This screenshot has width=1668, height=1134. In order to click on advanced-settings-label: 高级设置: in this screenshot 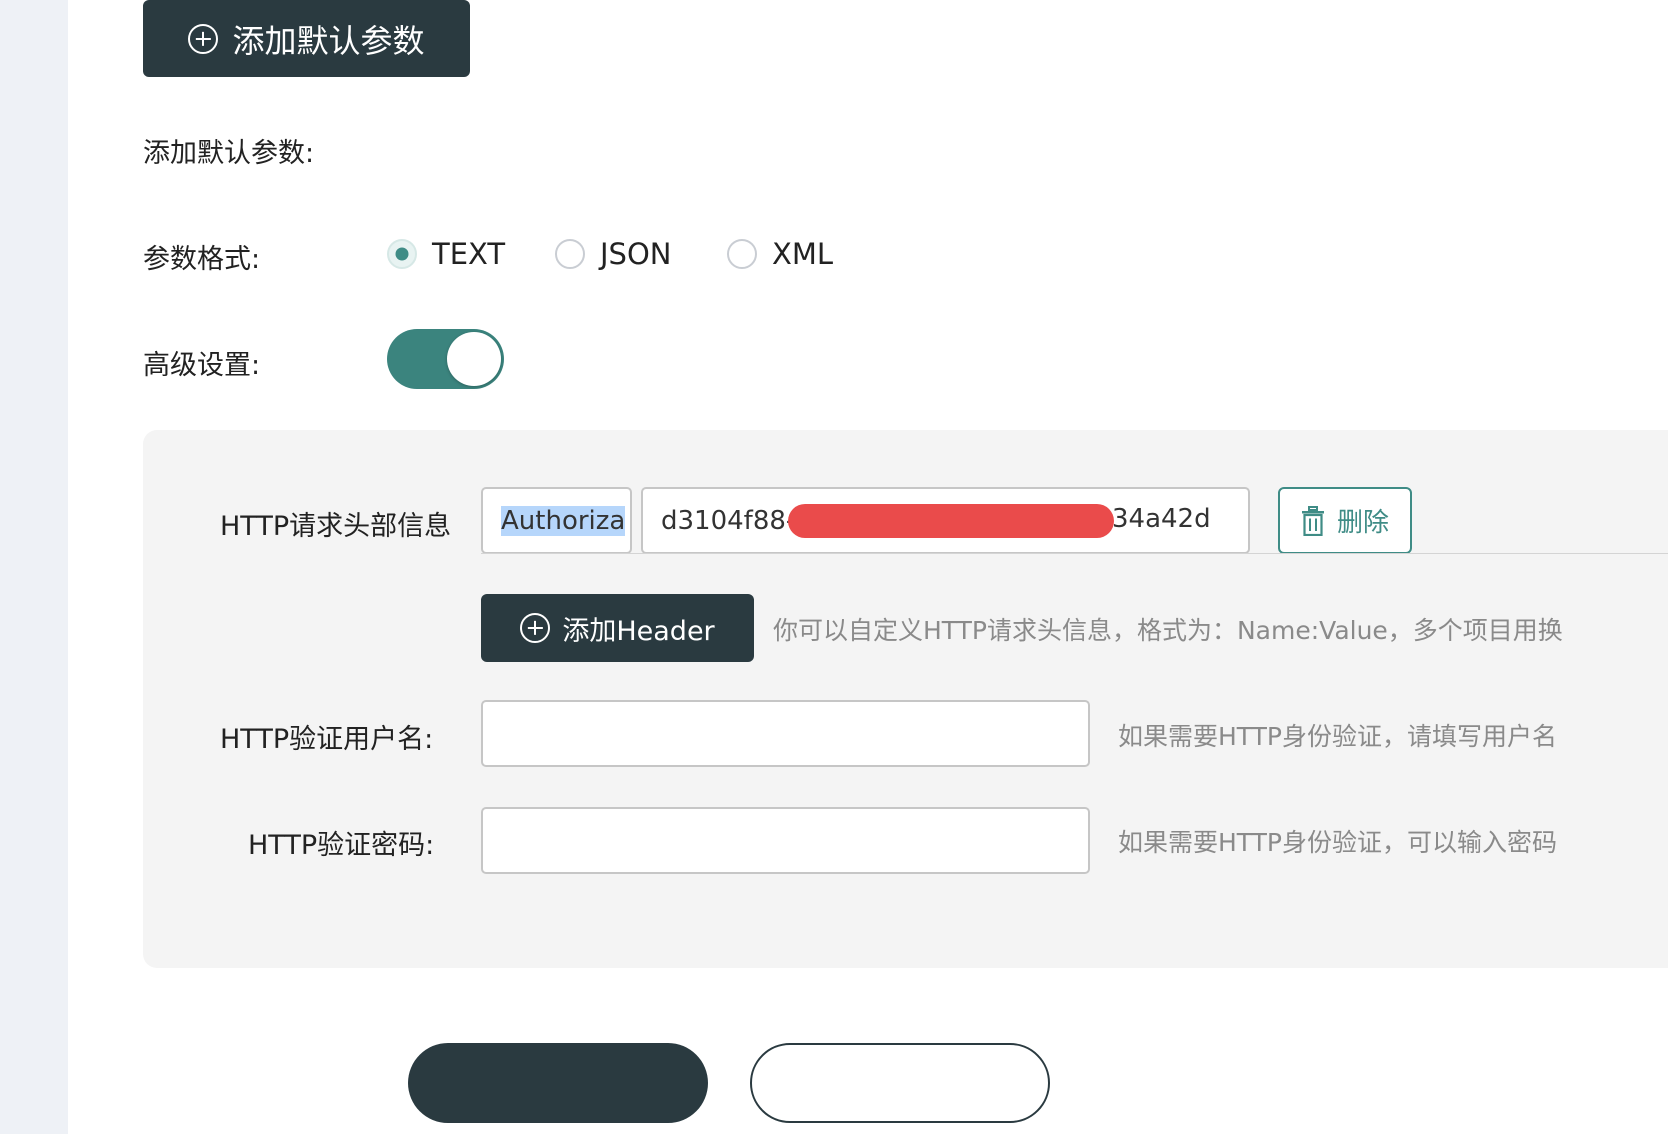, I will do `click(202, 365)`.